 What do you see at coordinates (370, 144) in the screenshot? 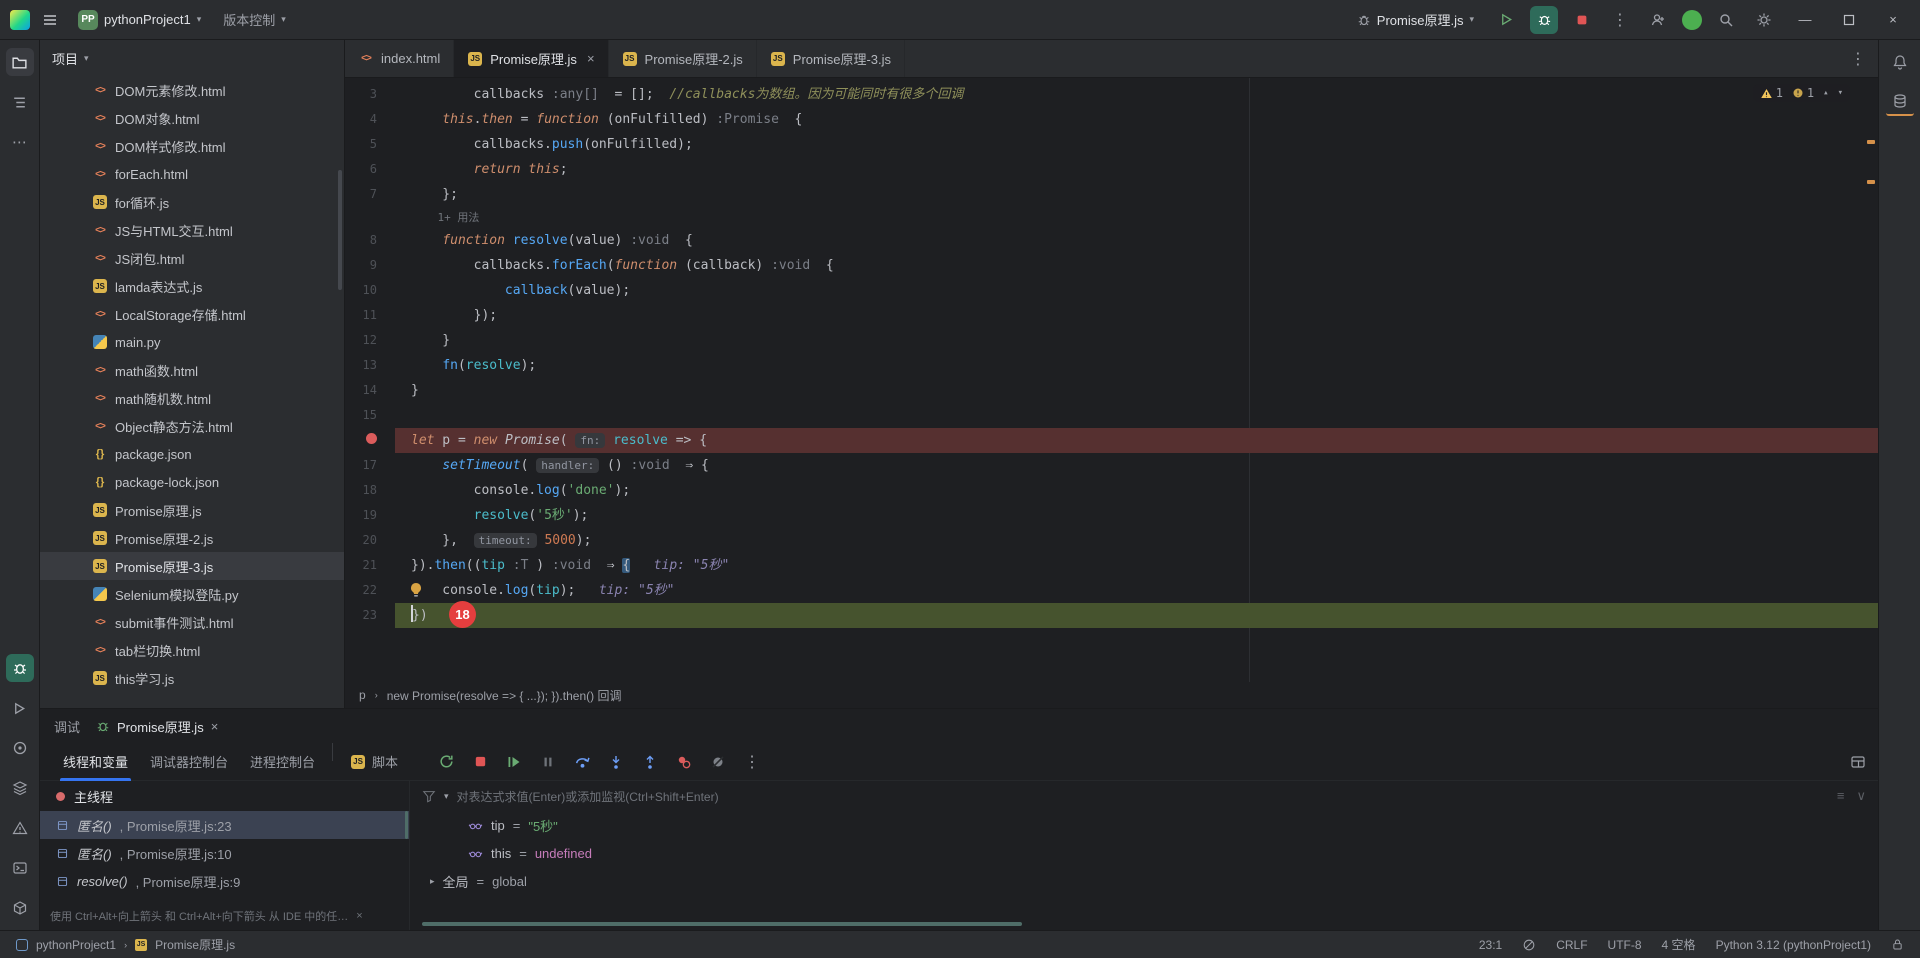
I see `line-number: 5` at bounding box center [370, 144].